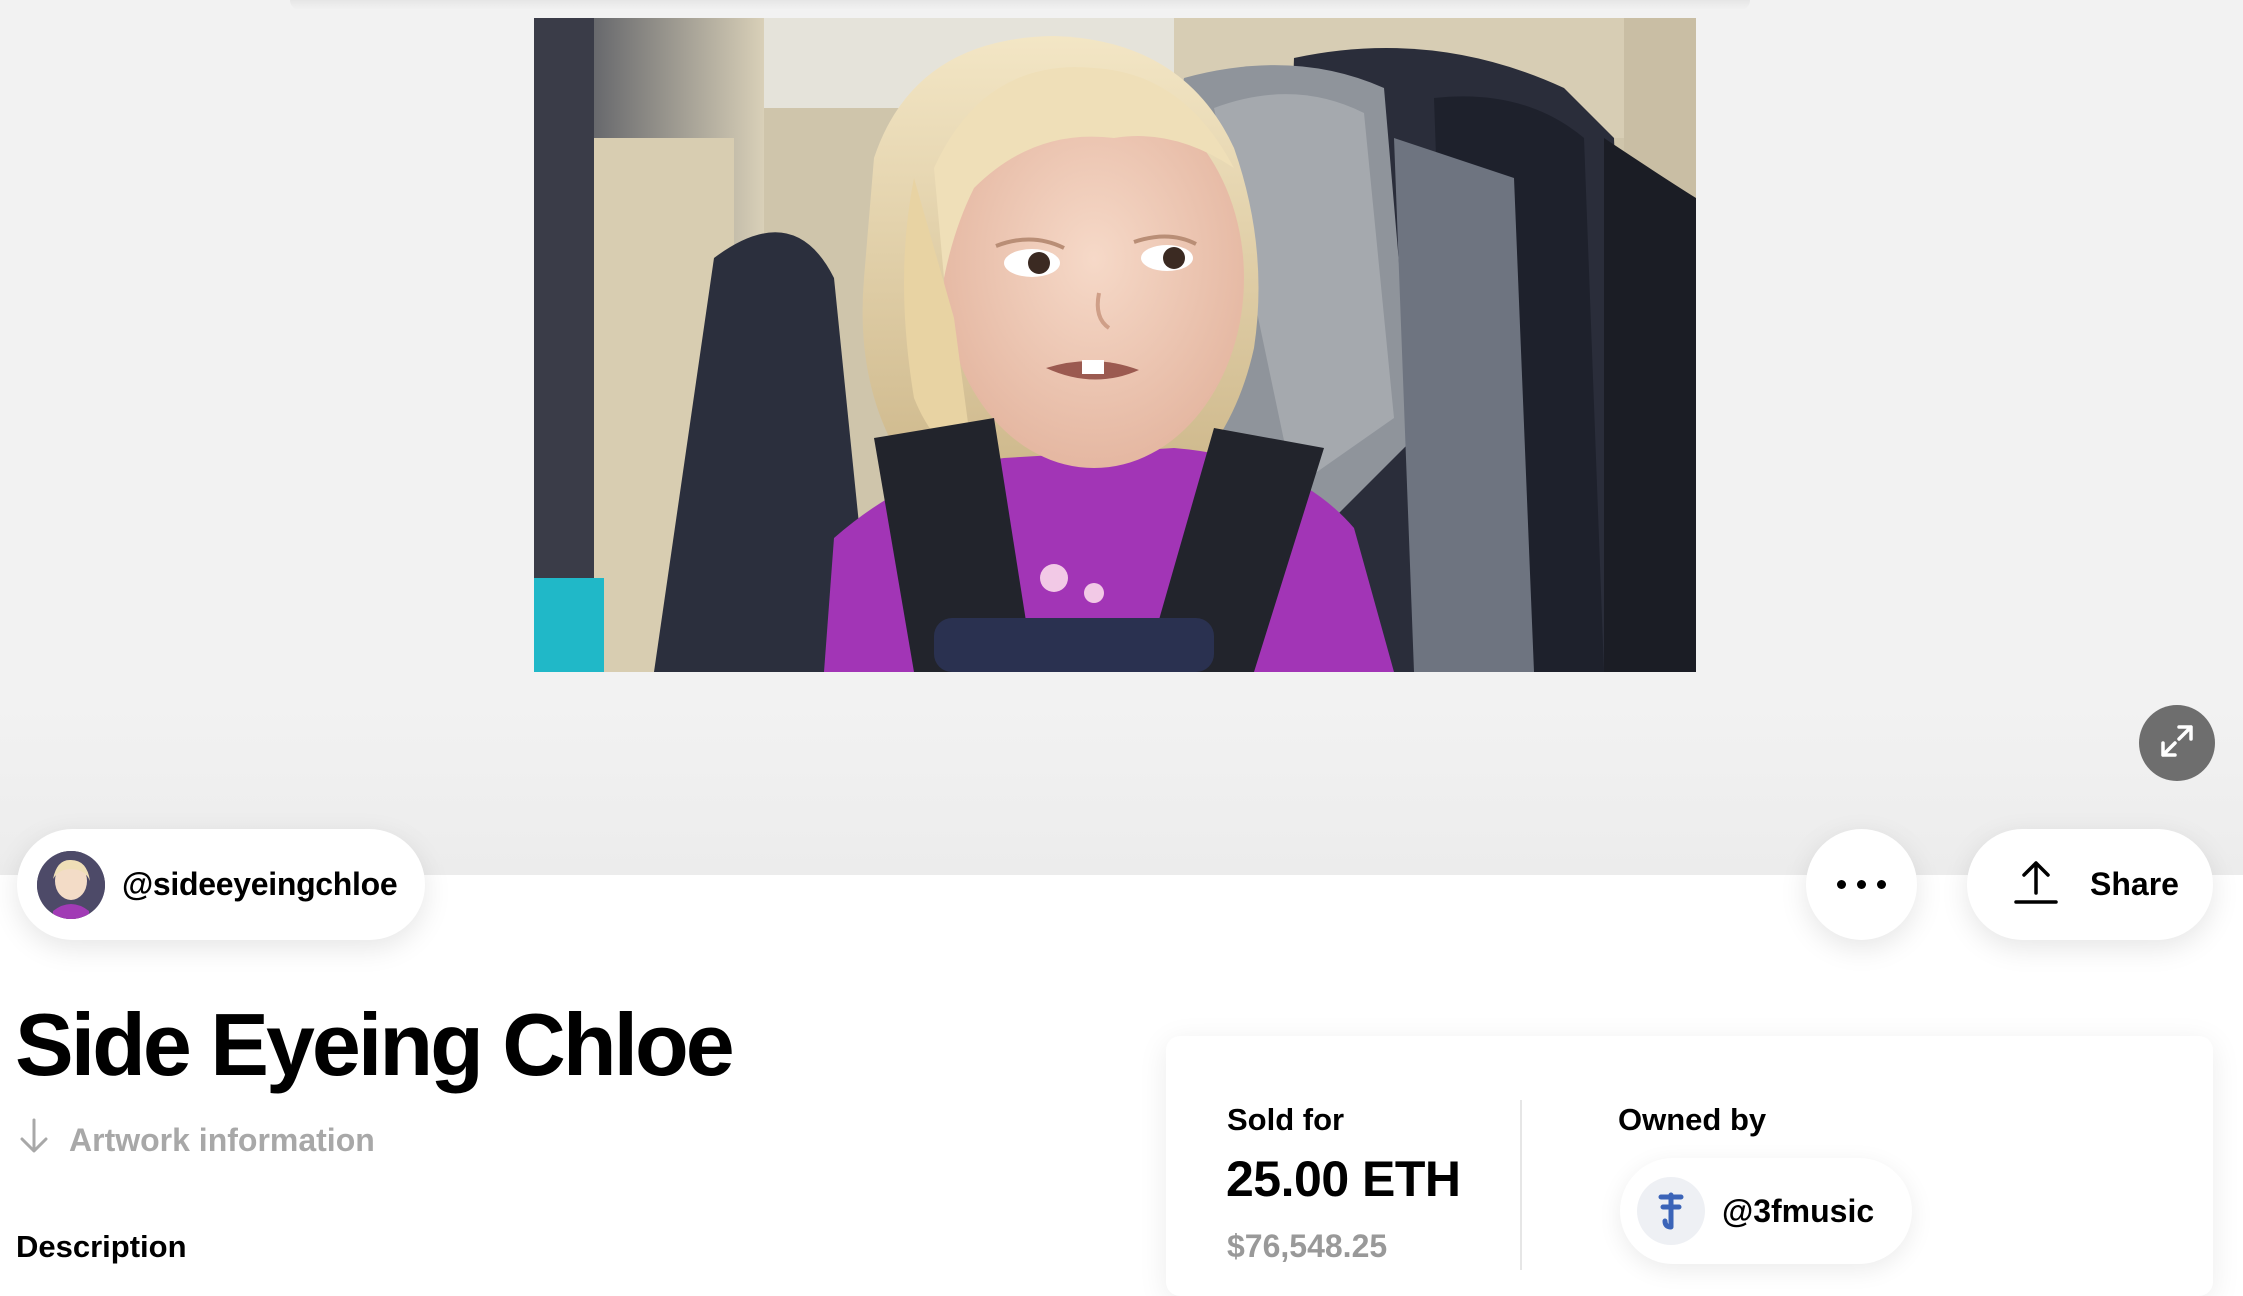 This screenshot has width=2243, height=1296. What do you see at coordinates (1343, 1179) in the screenshot?
I see `sold-price-eth: 25.00 ETH` at bounding box center [1343, 1179].